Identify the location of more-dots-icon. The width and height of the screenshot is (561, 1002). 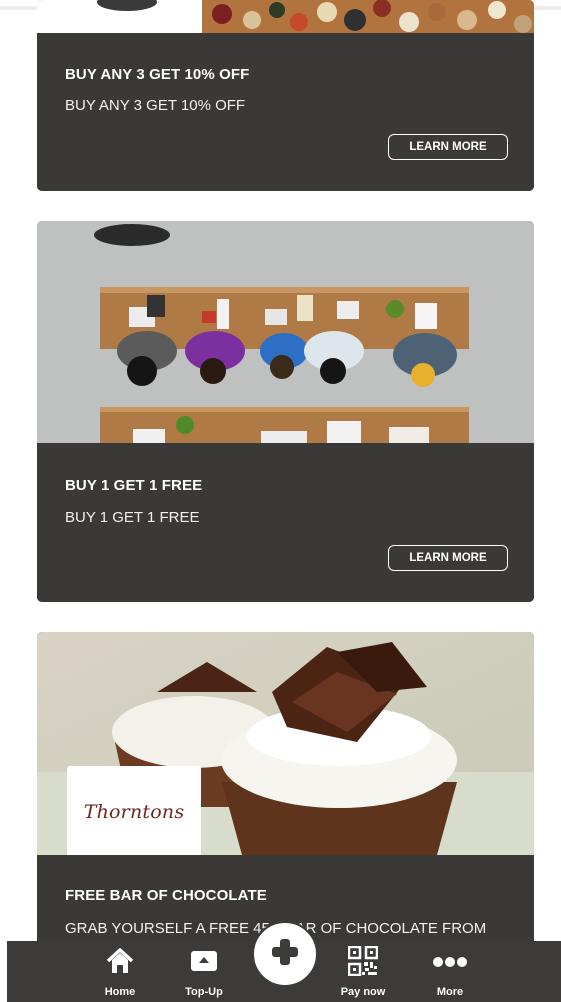
(450, 964).